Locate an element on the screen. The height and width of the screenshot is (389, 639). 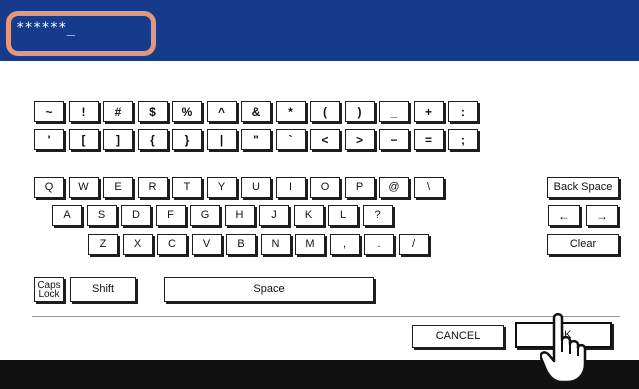
key-3-7: K is located at coordinates (308, 215).